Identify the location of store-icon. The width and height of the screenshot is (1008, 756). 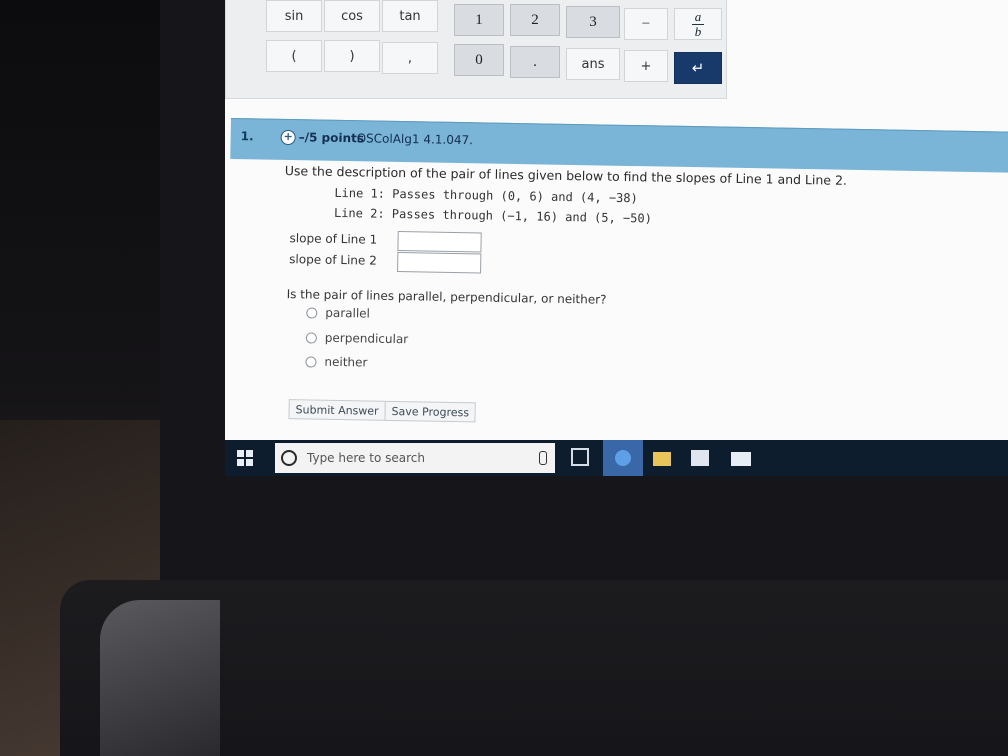
(700, 458).